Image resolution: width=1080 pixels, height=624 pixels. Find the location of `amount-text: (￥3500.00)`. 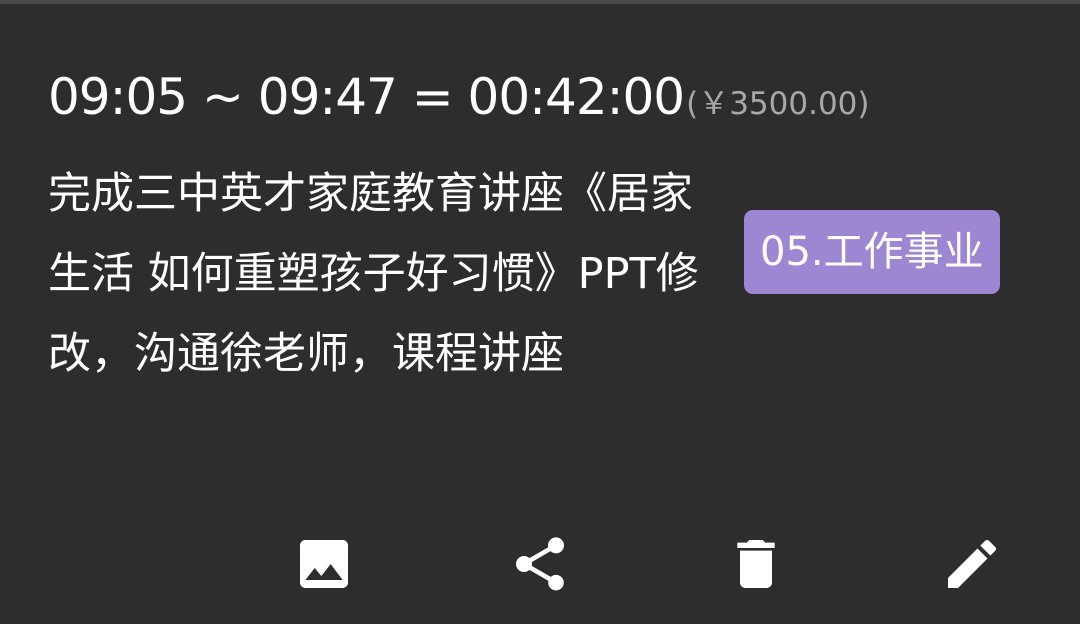

amount-text: (￥3500.00) is located at coordinates (778, 104).